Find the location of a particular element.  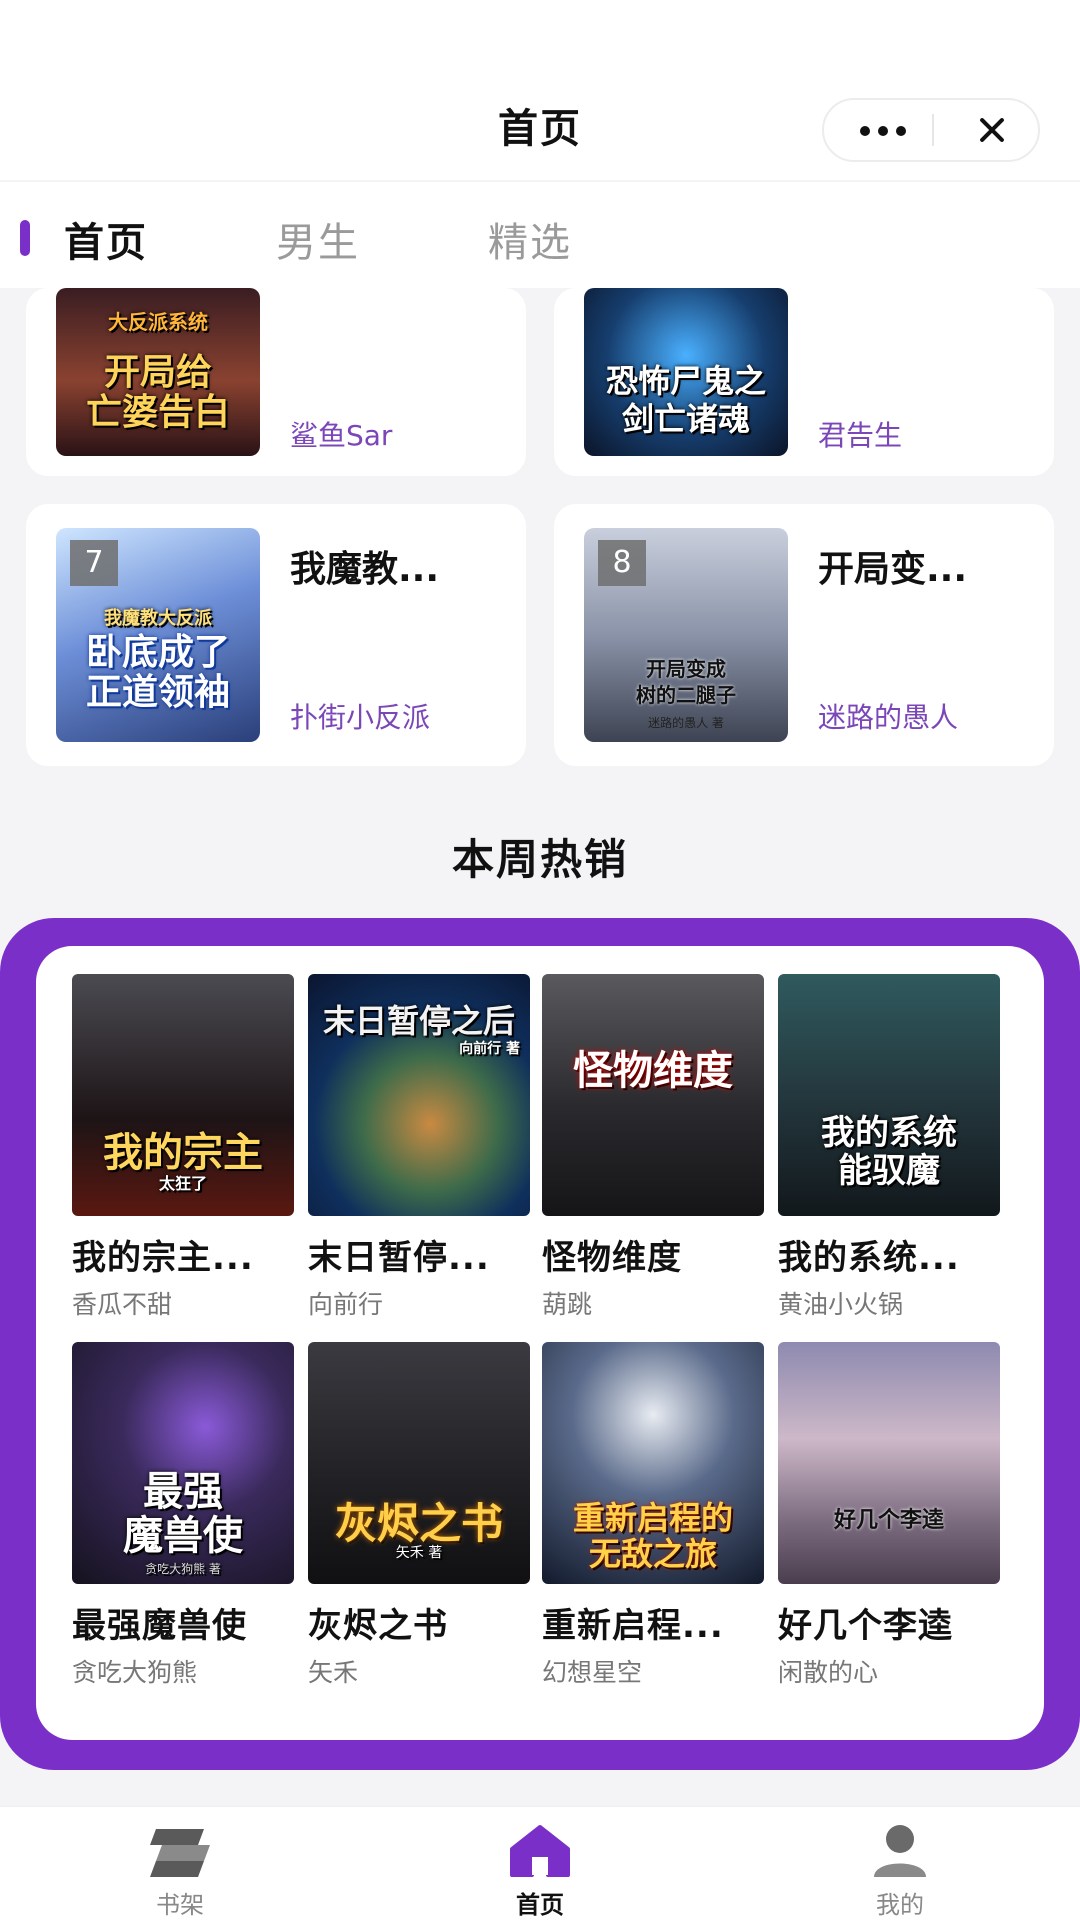

cover-title: 最强 魔兽使 is located at coordinates (183, 1513).